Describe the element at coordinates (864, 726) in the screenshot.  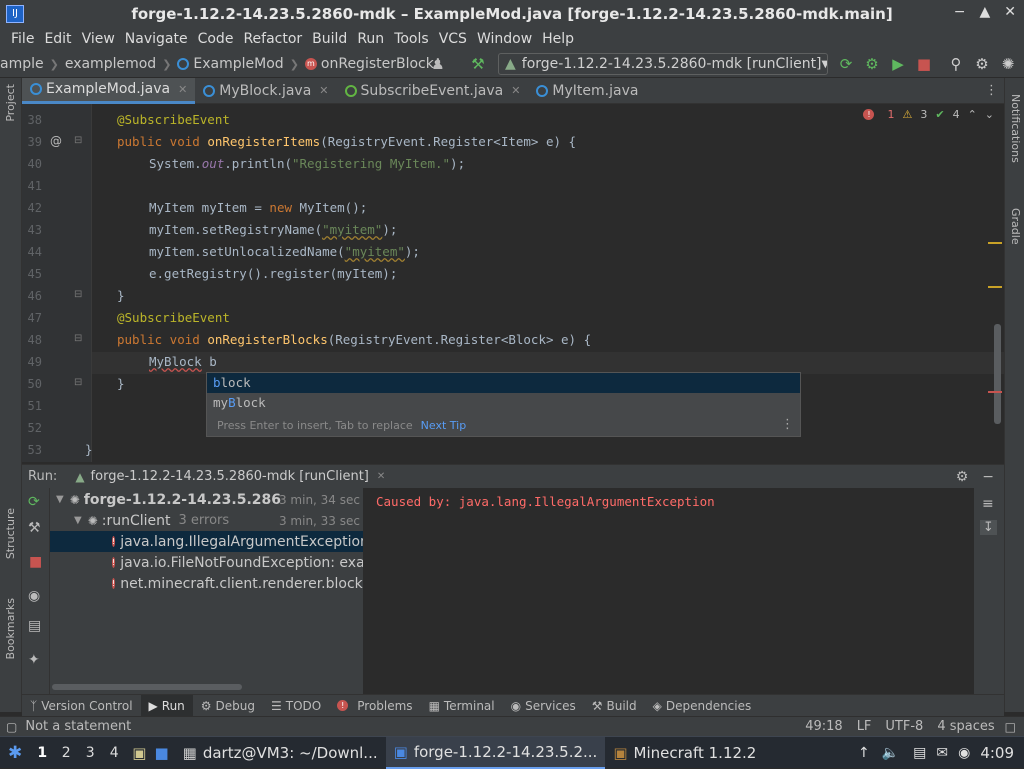
I see `line-separator: LF` at that location.